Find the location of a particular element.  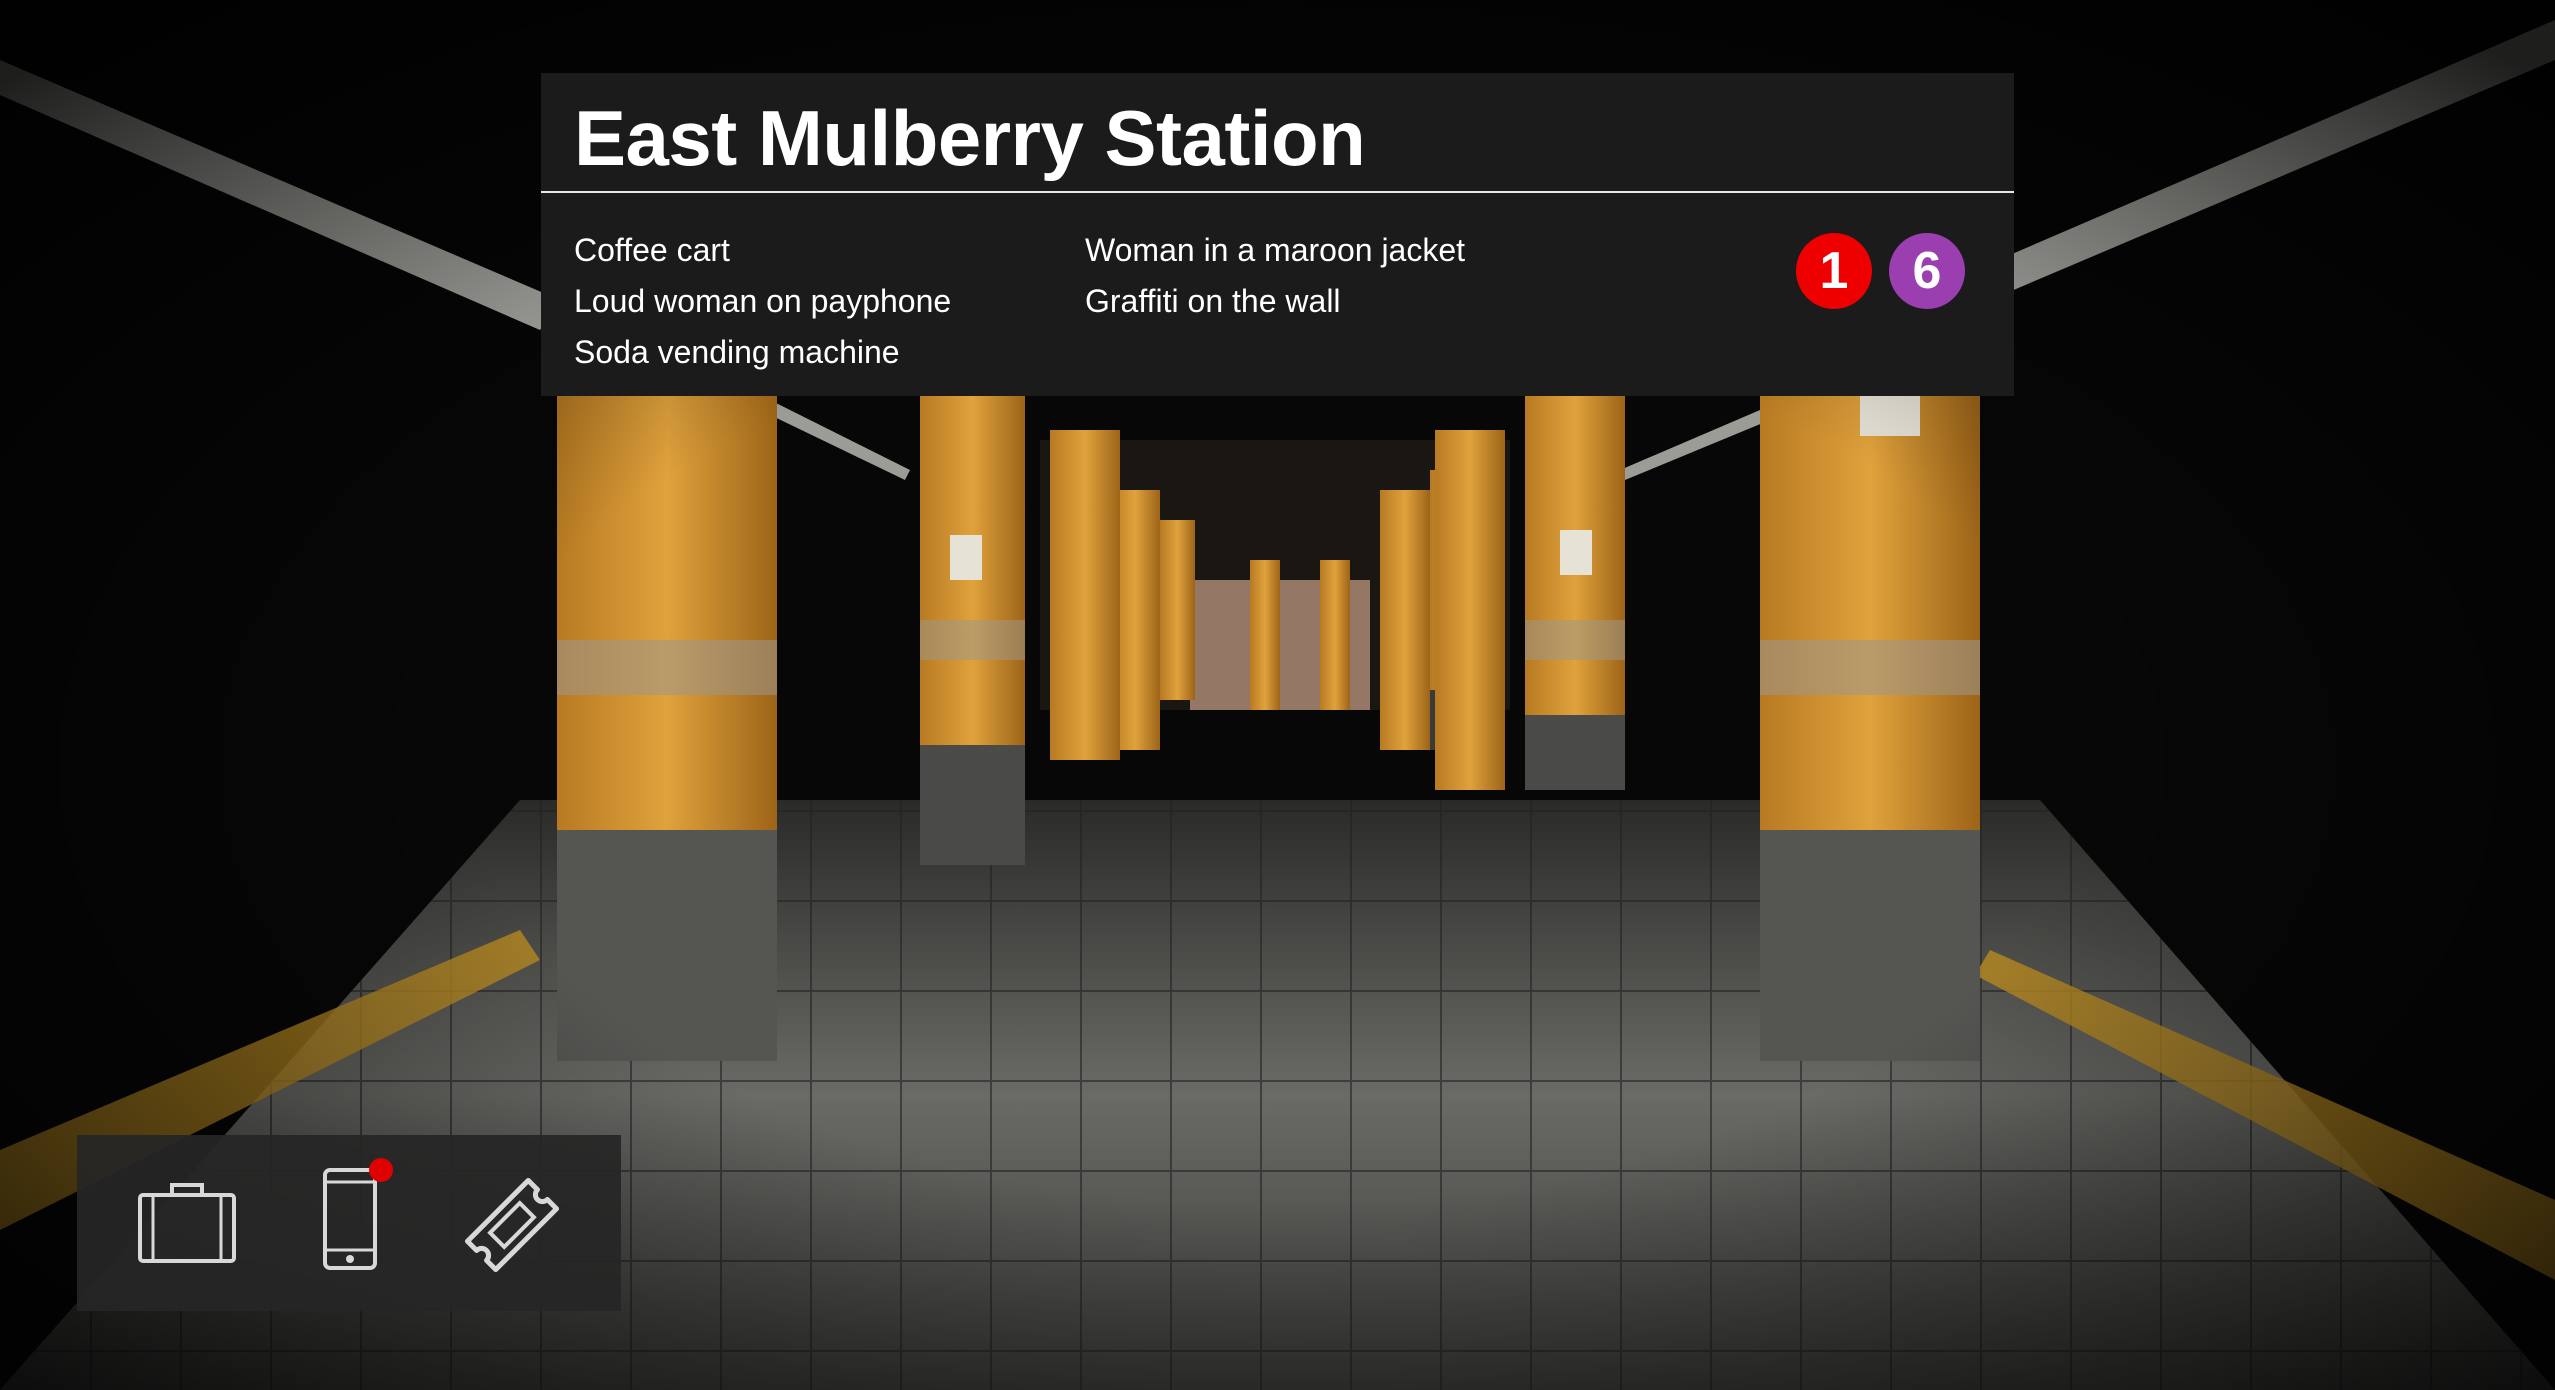

ticket-icon is located at coordinates (512, 1225).